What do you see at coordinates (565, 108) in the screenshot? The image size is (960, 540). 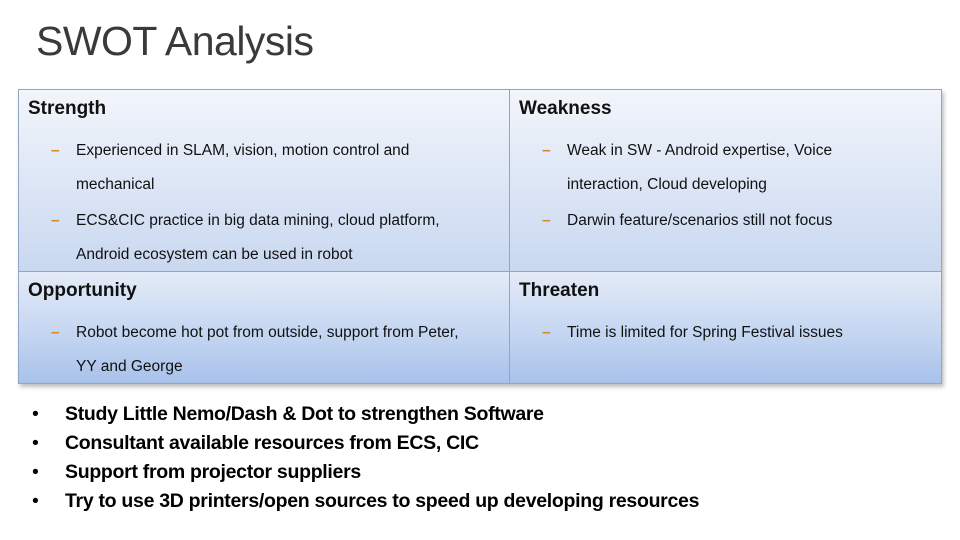 I see `weakness-heading: Weakness` at bounding box center [565, 108].